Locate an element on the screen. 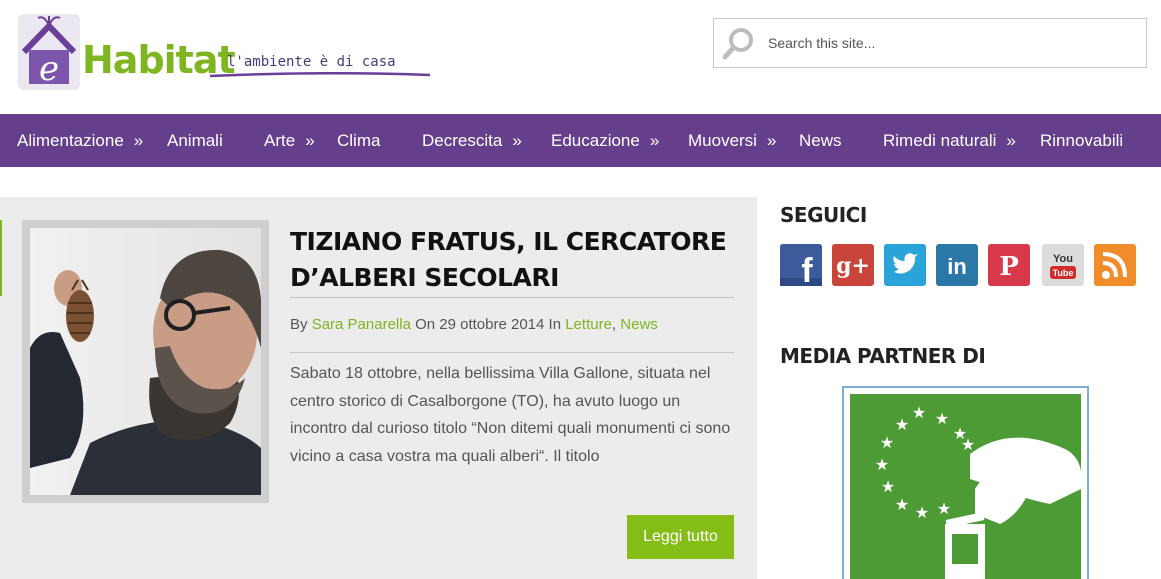 The height and width of the screenshot is (579, 1161). nav-label: Rimedi naturali is located at coordinates (940, 140).